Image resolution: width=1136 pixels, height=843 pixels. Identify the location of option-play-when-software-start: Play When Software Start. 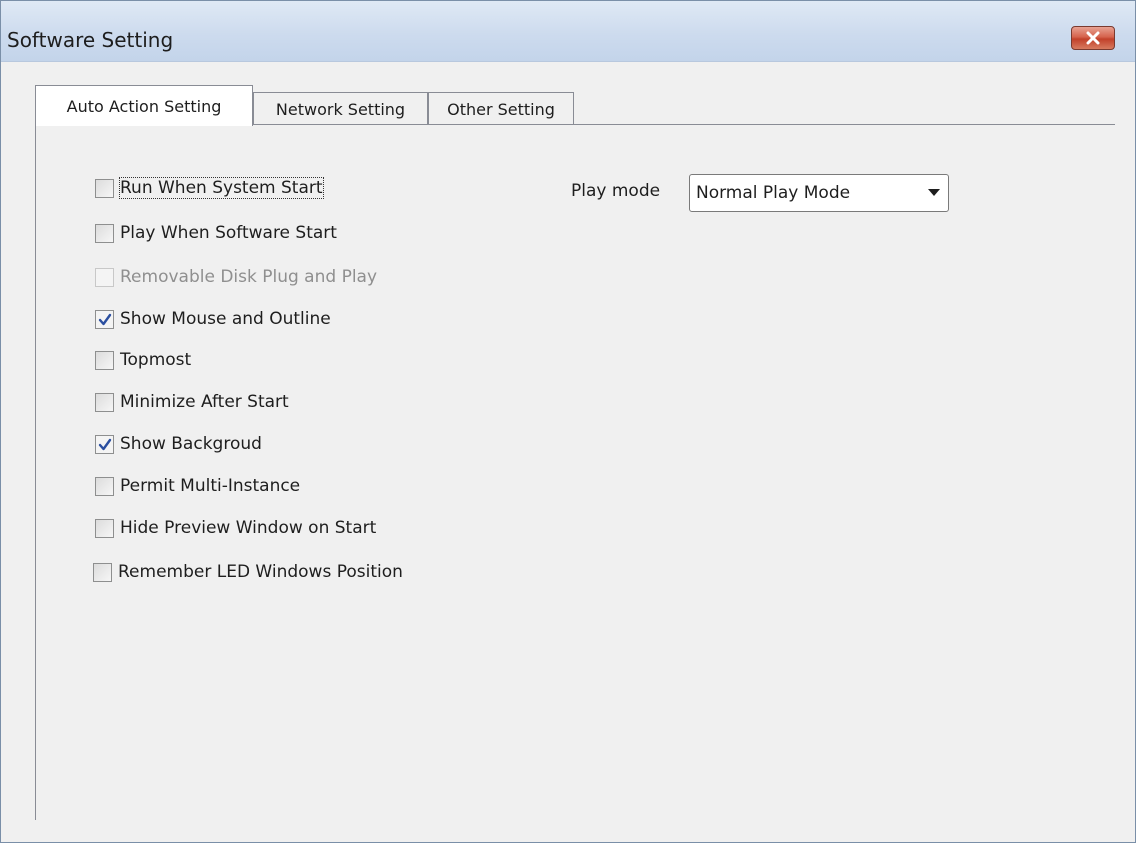
(216, 233).